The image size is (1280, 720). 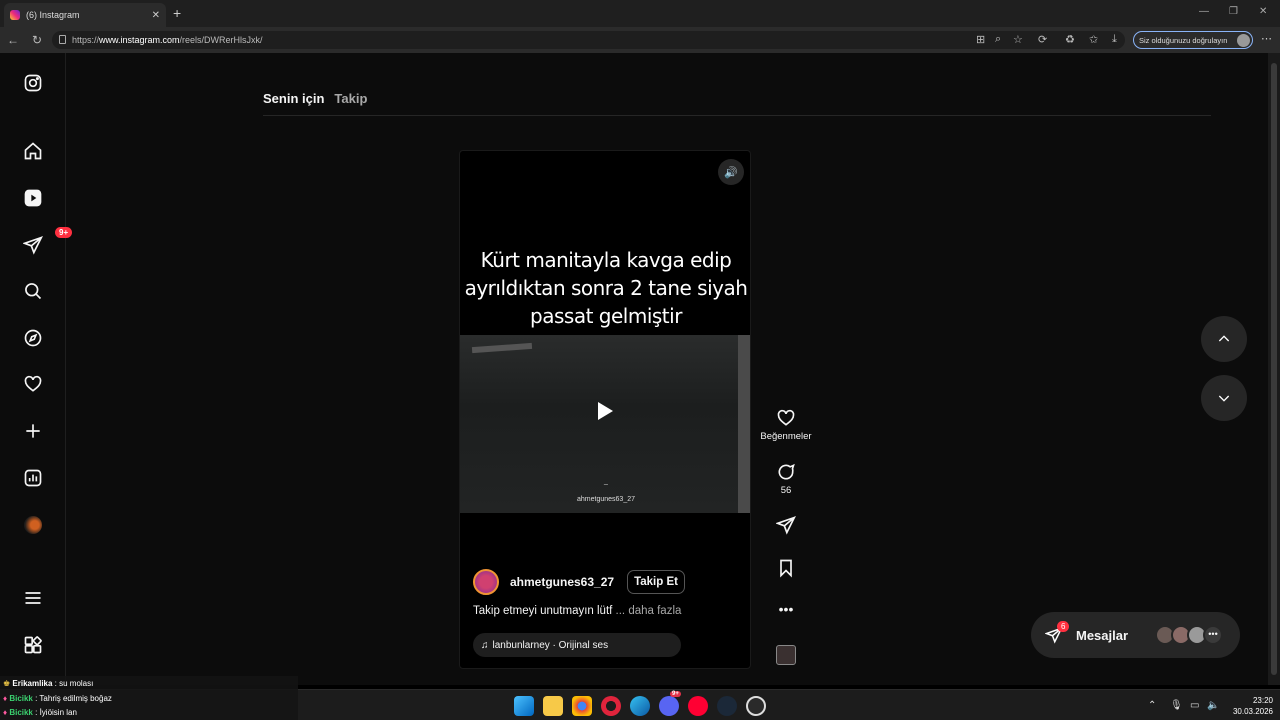 I want to click on apps-grid-icon, so click(x=33, y=645).